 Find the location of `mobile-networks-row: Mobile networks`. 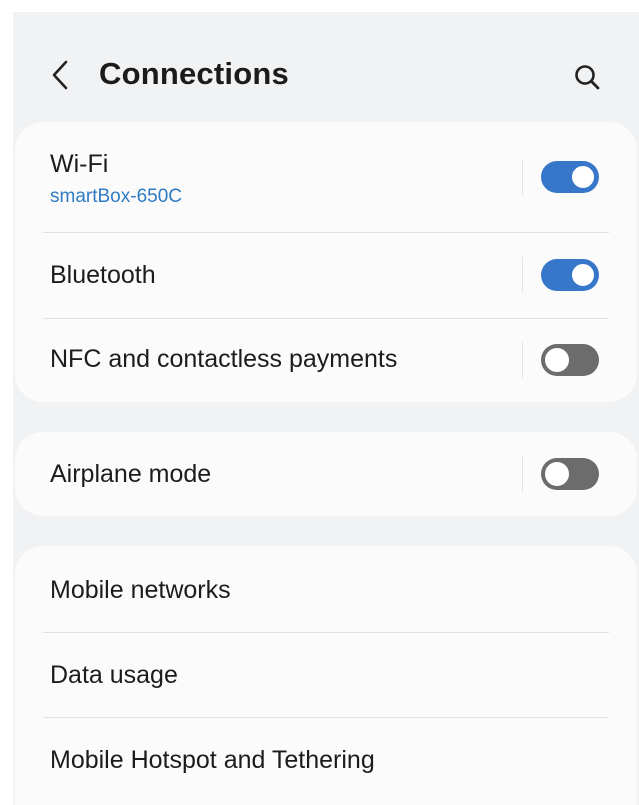

mobile-networks-row: Mobile networks is located at coordinates (326, 589).